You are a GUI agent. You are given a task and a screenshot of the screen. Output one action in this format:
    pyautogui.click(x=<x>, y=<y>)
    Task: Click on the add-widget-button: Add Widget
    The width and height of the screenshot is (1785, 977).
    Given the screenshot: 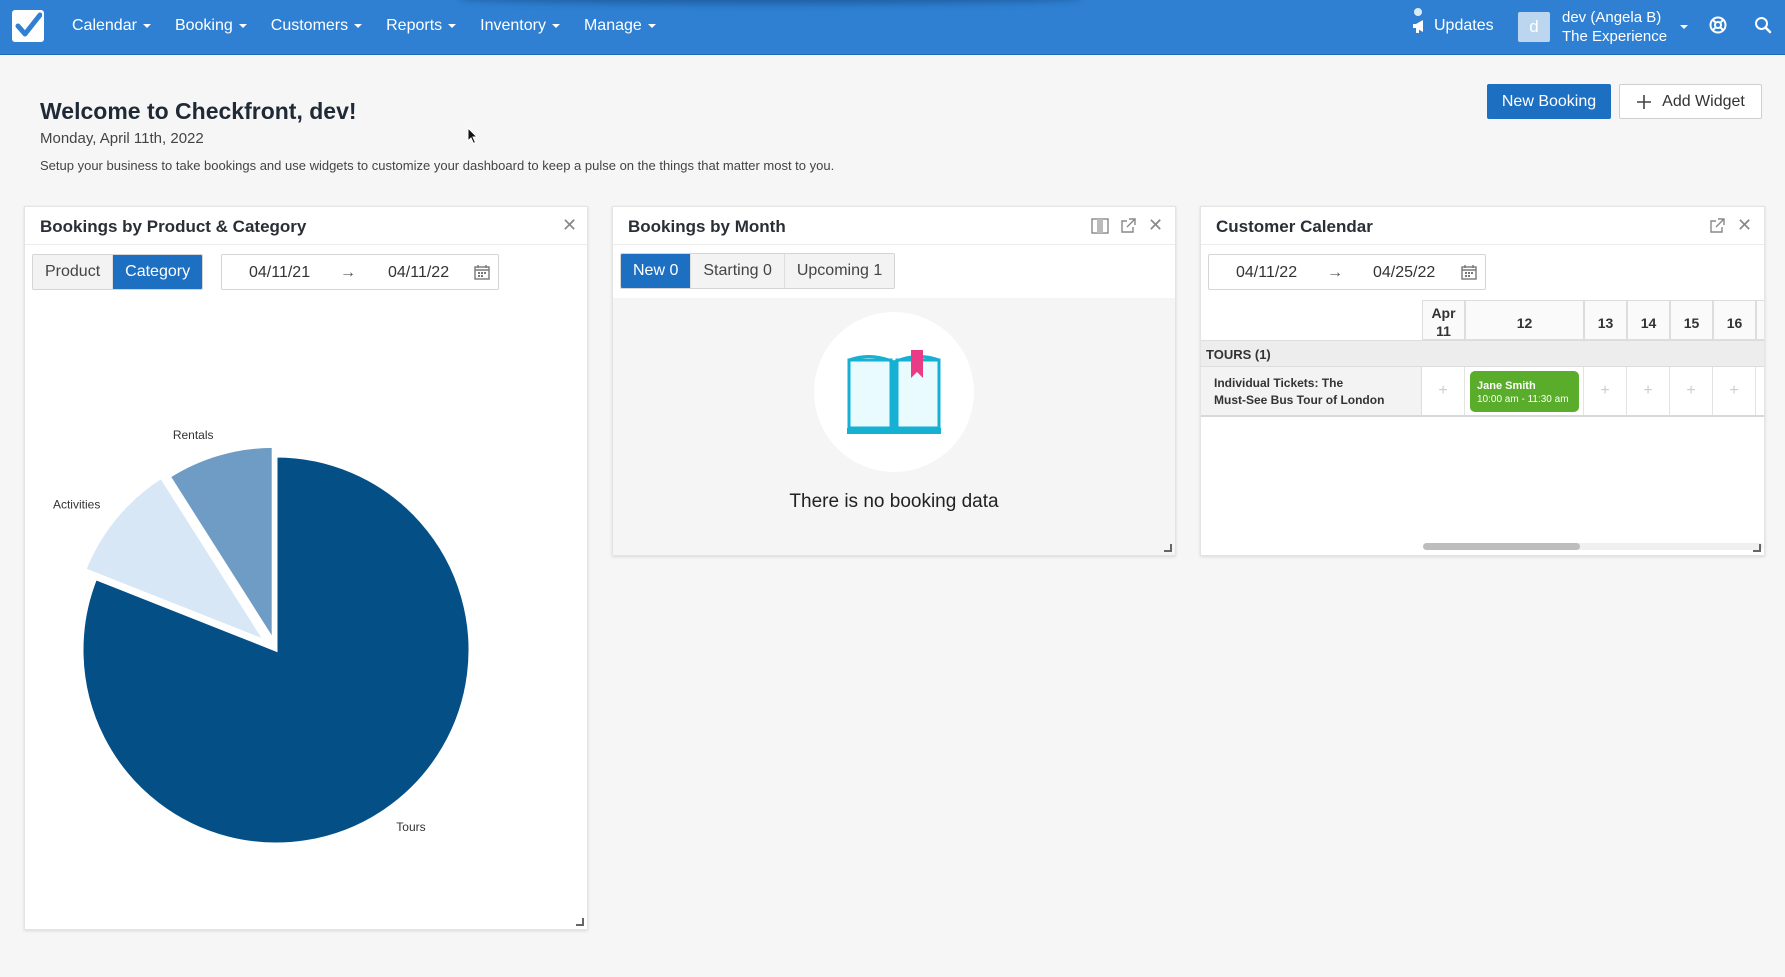 What is the action you would take?
    pyautogui.click(x=1690, y=101)
    